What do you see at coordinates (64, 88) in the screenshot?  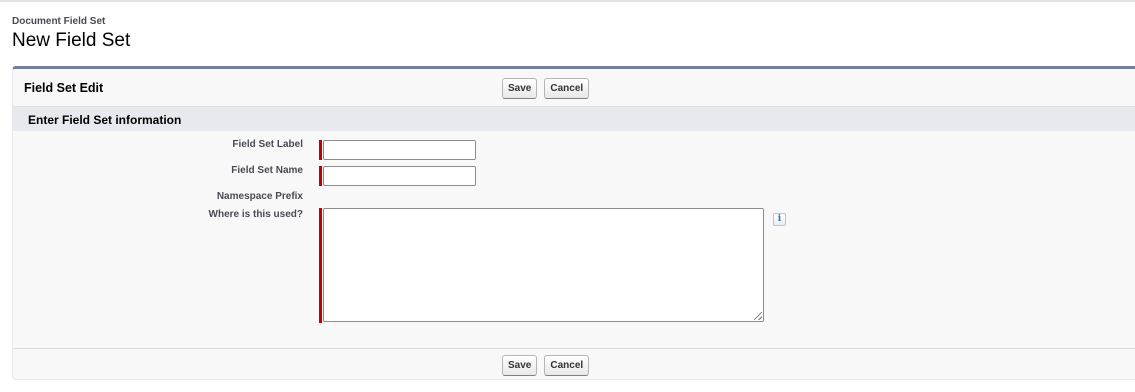 I see `block-title: Field Set Edit` at bounding box center [64, 88].